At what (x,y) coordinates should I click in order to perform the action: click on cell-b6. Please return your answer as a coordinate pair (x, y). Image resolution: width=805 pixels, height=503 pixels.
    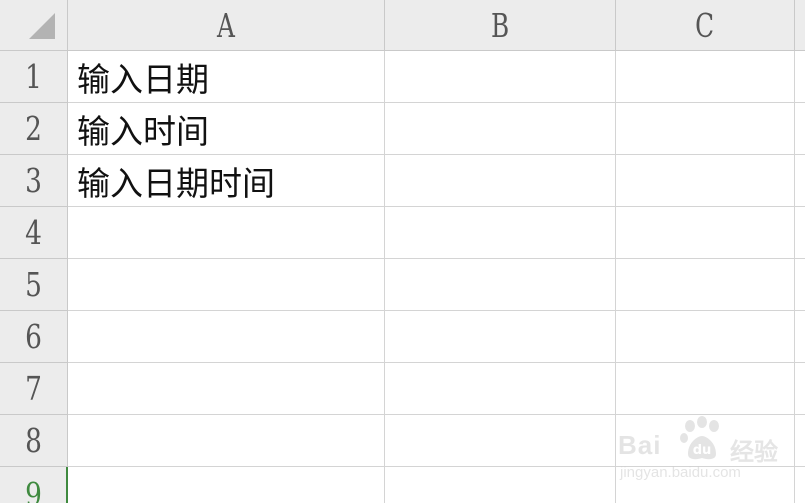
    Looking at the image, I should click on (500, 337).